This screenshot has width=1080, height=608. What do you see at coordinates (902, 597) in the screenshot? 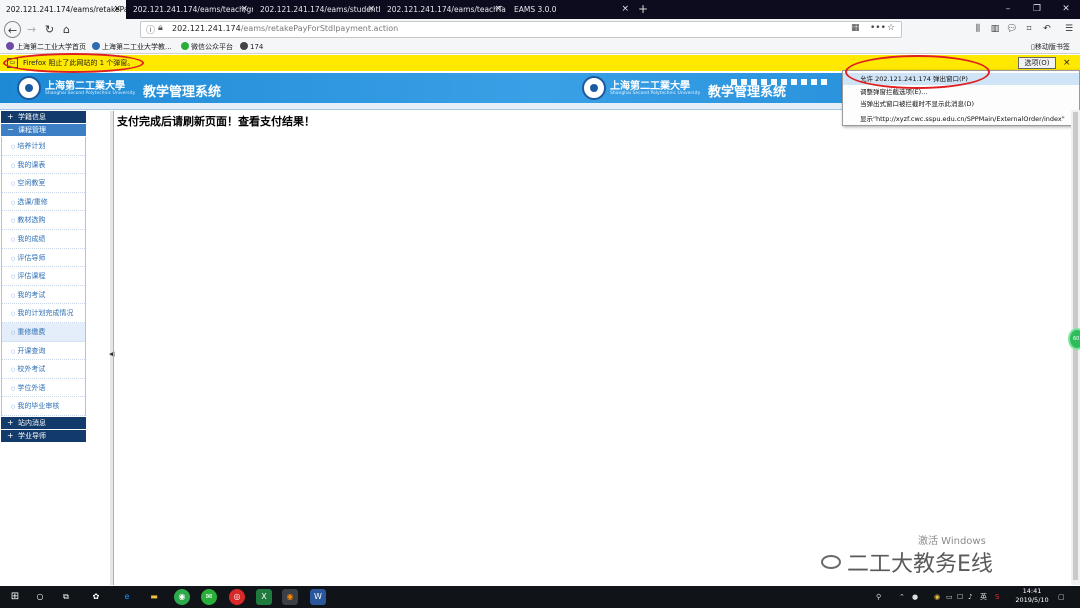
I see `tray-expand-icon: ⌃` at bounding box center [902, 597].